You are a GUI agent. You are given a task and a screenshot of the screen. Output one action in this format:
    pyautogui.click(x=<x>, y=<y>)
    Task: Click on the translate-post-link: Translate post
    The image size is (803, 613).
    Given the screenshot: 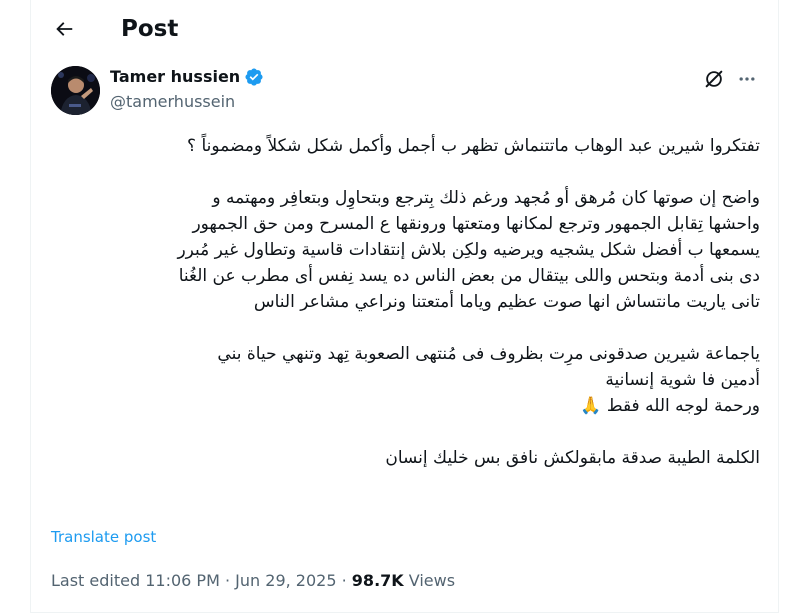 What is the action you would take?
    pyautogui.click(x=103, y=537)
    